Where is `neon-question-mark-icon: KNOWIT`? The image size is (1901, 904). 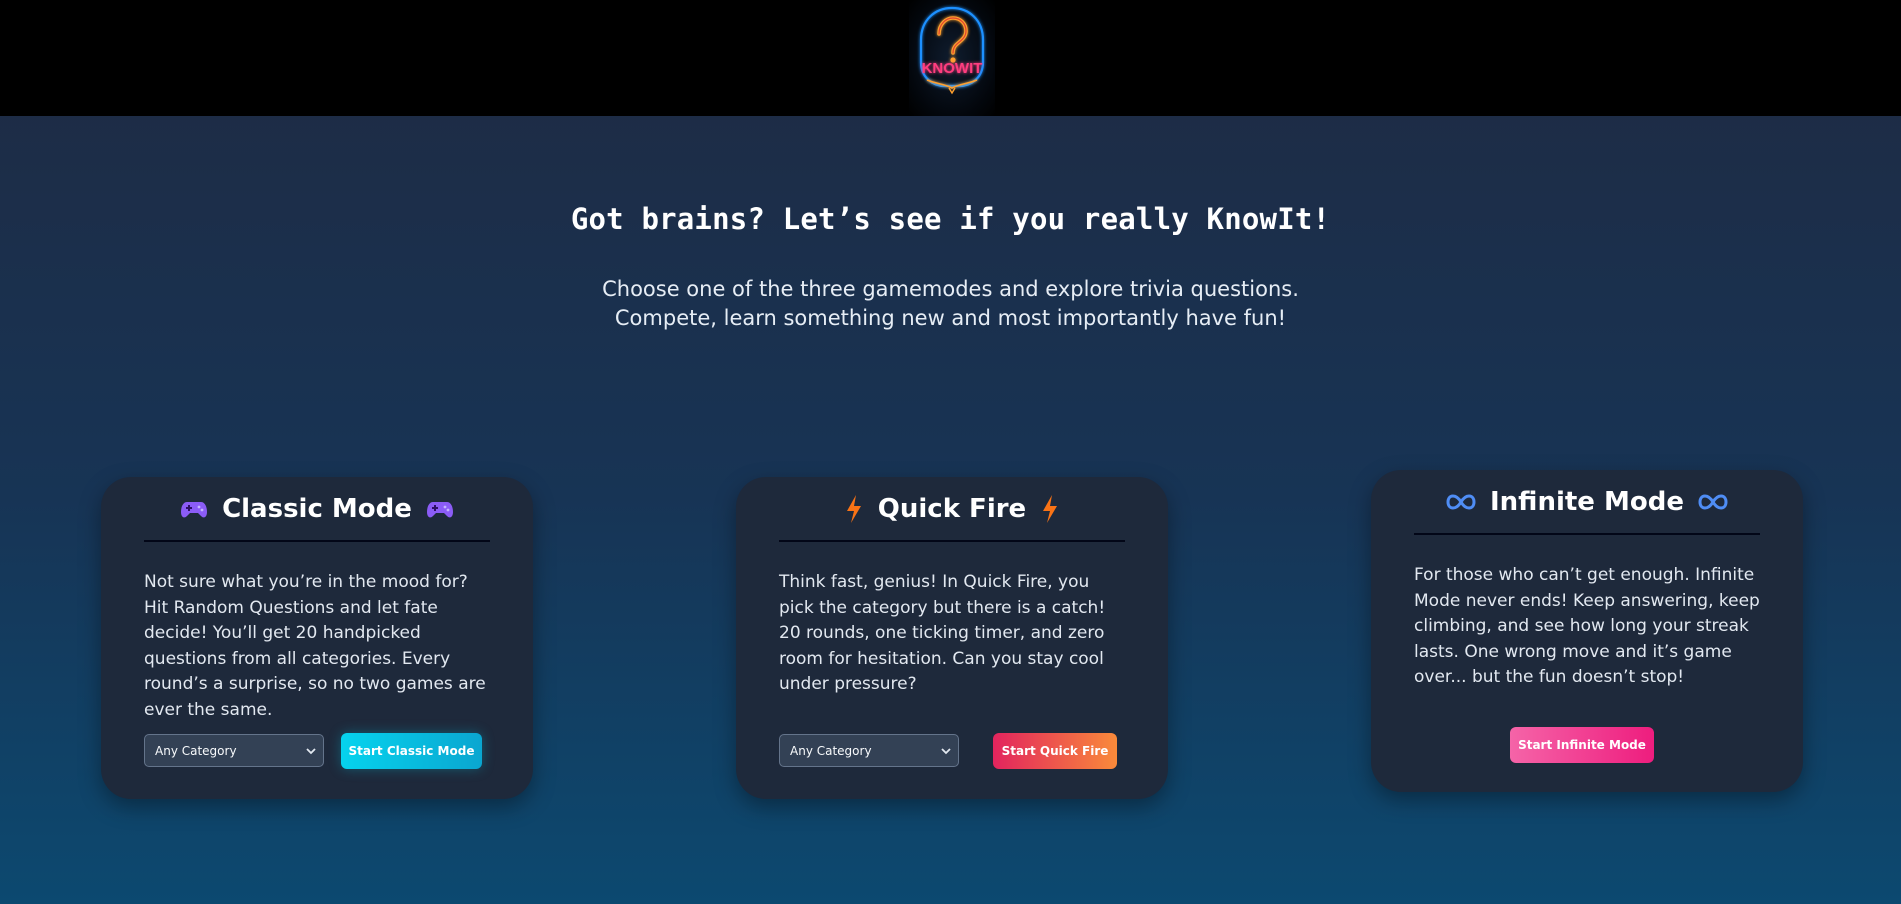
neon-question-mark-icon: KNOWIT is located at coordinates (952, 50).